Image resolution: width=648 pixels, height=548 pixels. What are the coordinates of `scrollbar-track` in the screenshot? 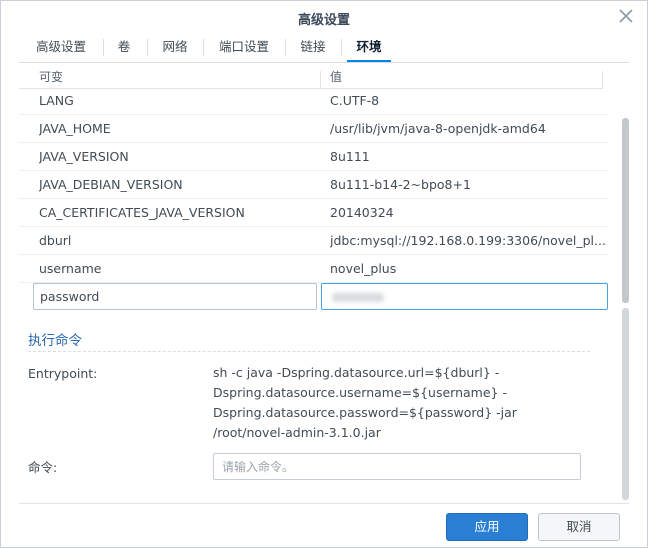 It's located at (625, 404).